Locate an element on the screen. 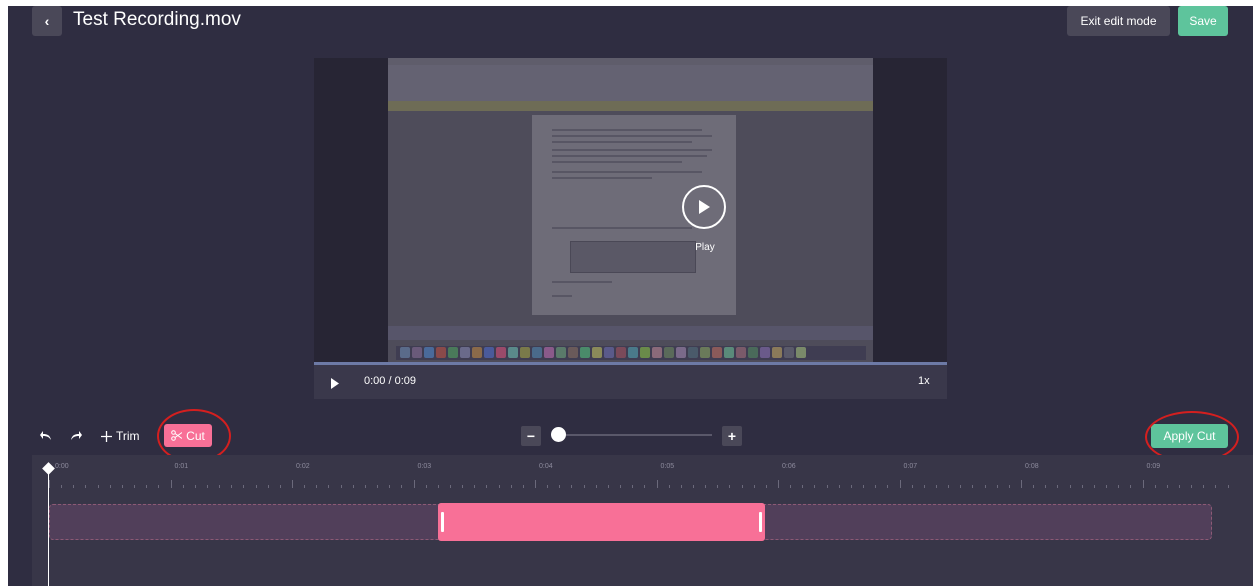 The image size is (1253, 586). timeline-tick-label: 0:09 is located at coordinates (1153, 466).